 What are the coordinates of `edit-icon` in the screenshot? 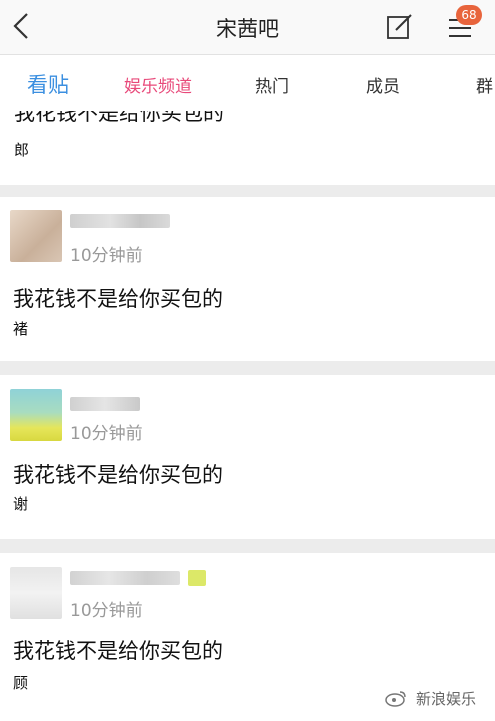 It's located at (400, 27).